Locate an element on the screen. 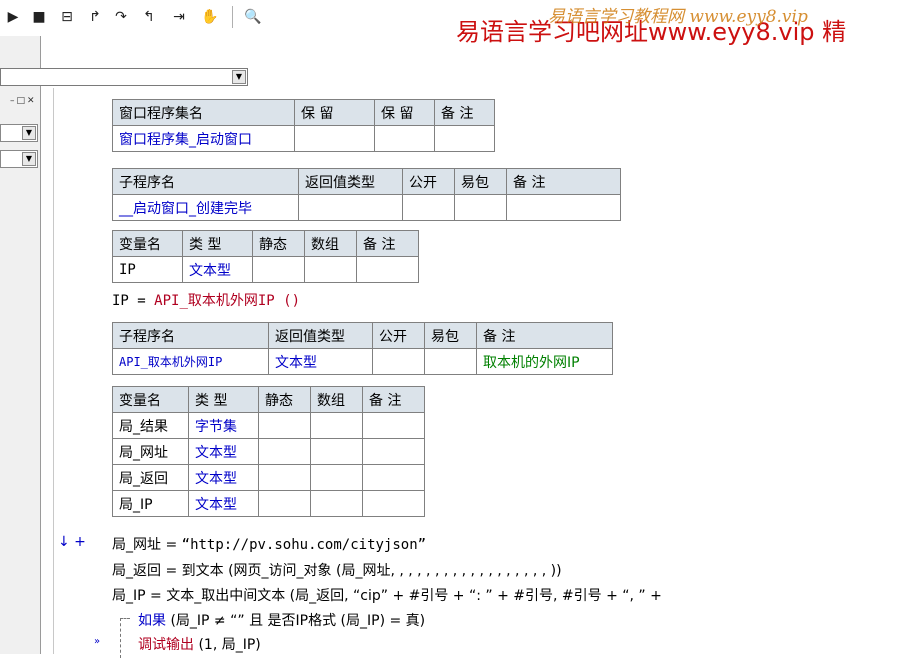 The height and width of the screenshot is (658, 910). minimize-icon: – is located at coordinates (12, 102).